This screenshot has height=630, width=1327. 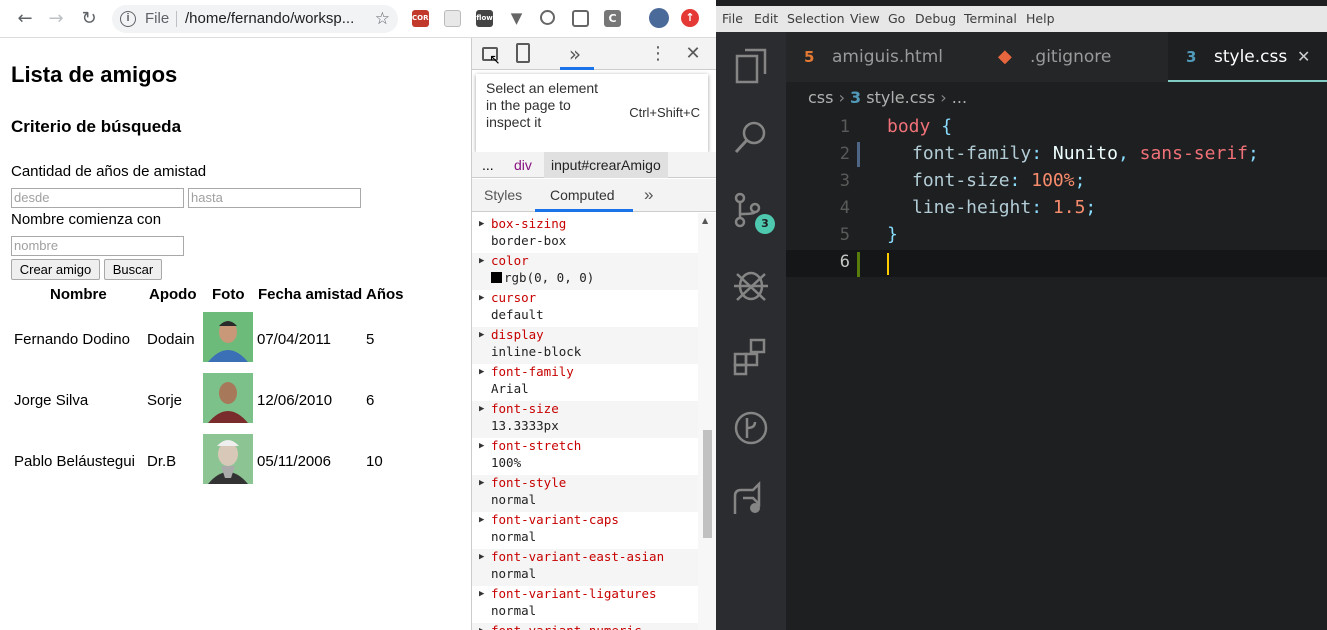 I want to click on menu-item-debug: Debug, so click(x=935, y=19).